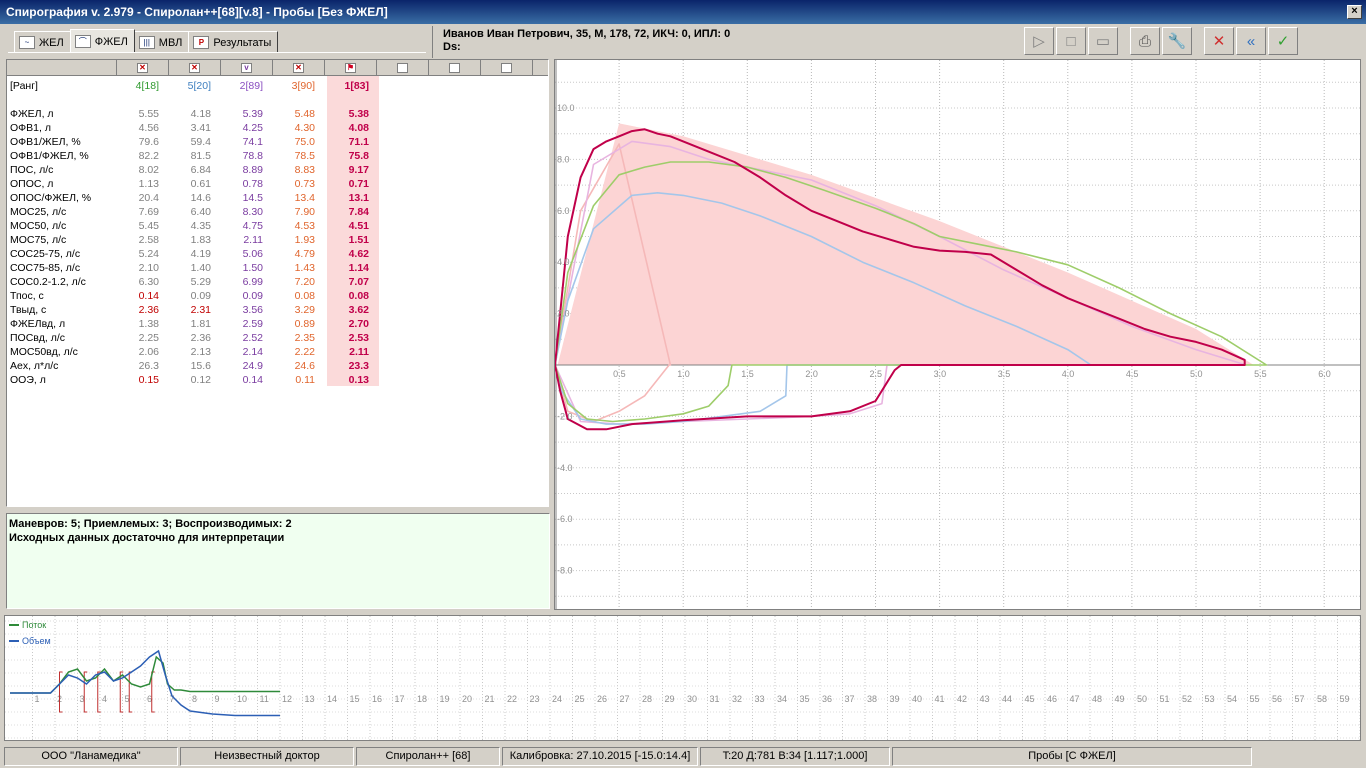 The image size is (1366, 768). I want to click on header-attempt-cell: ⚑, so click(351, 68).